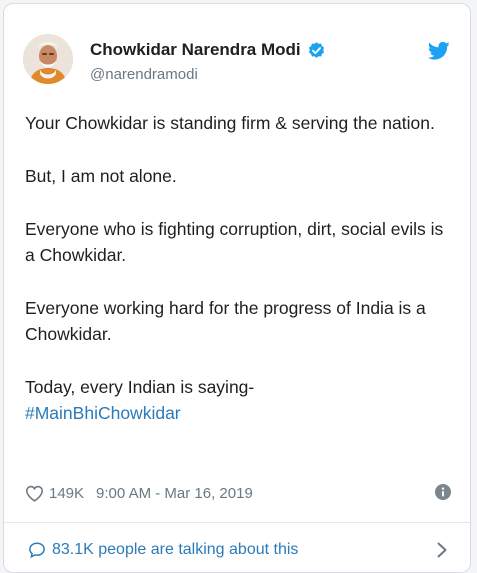 The height and width of the screenshot is (573, 477). What do you see at coordinates (174, 493) in the screenshot?
I see `tweet-timestamp: 9:00 AM - Mar 16, 2019` at bounding box center [174, 493].